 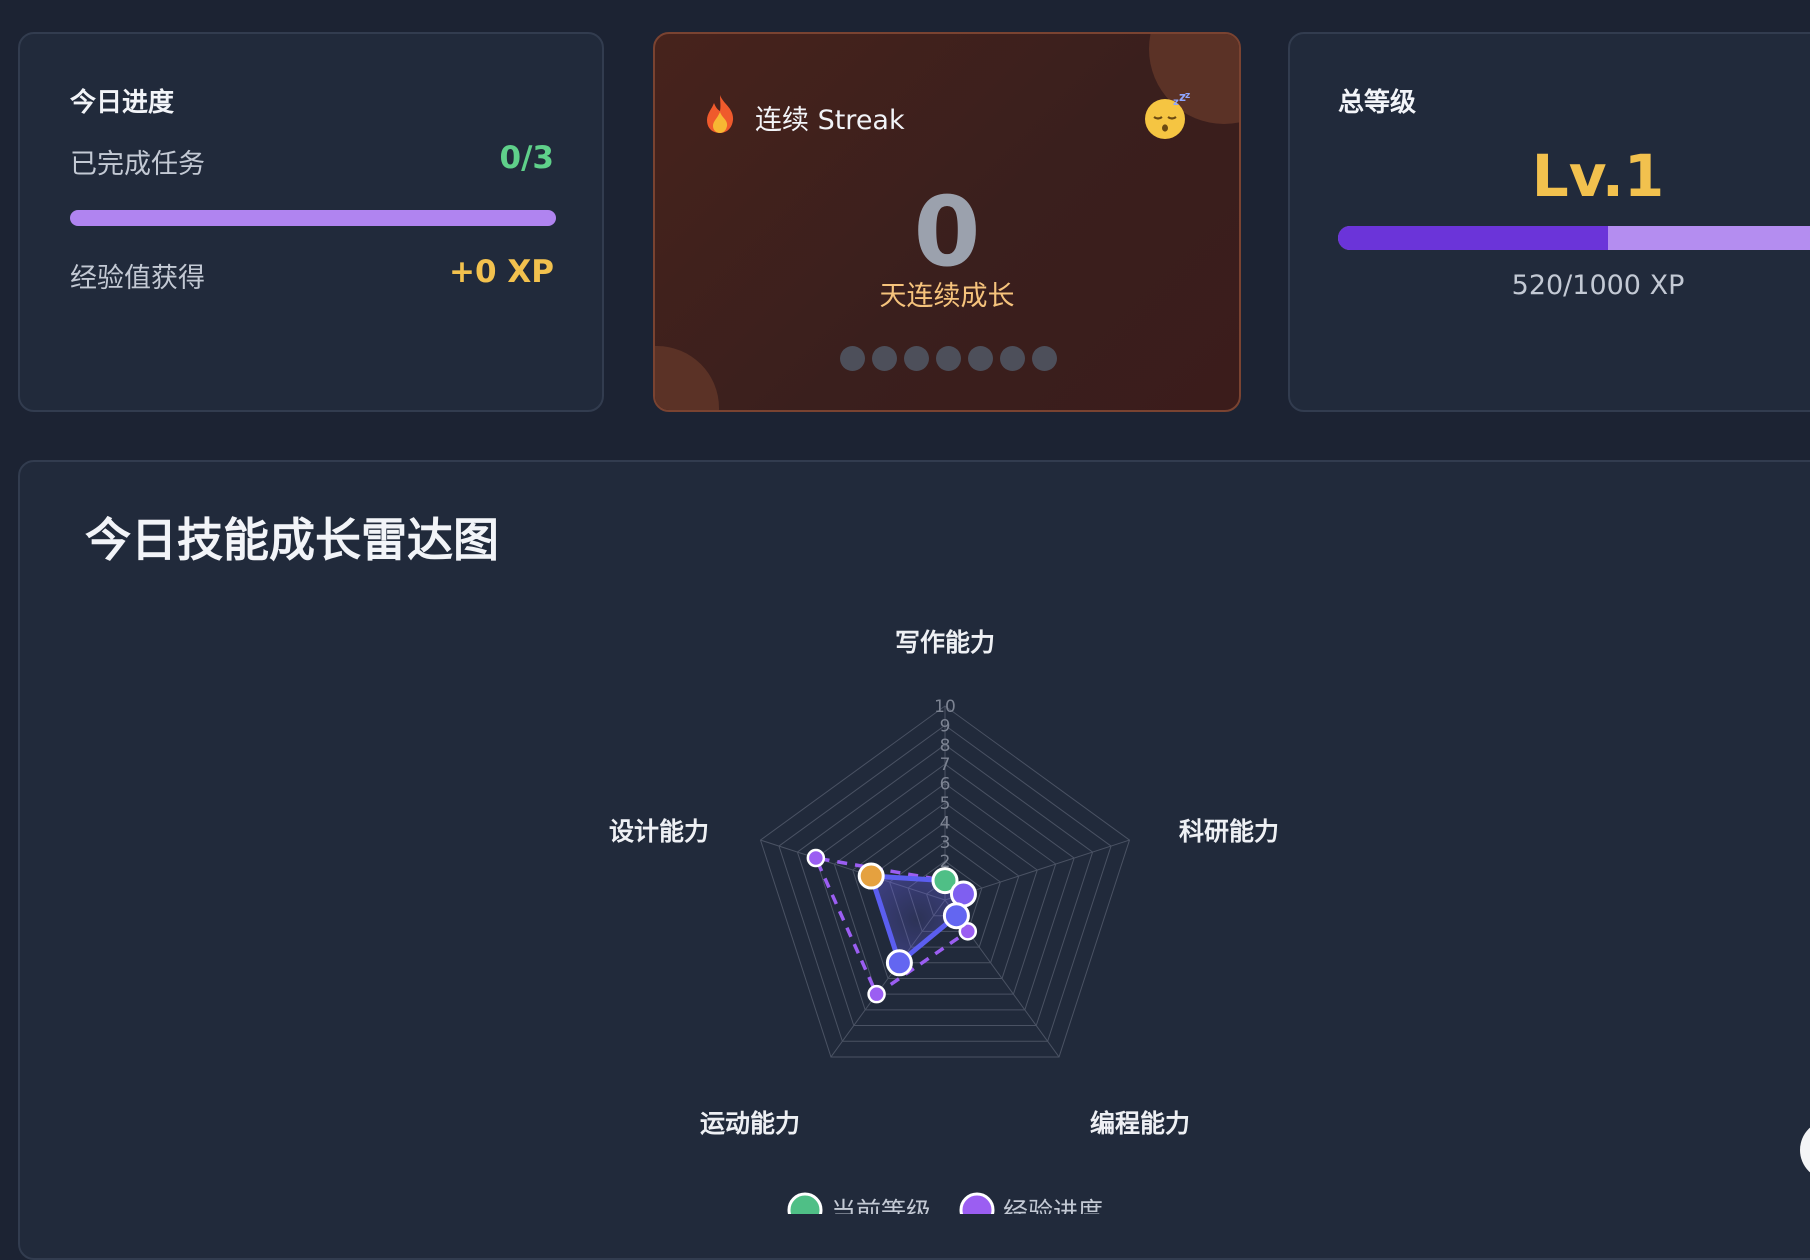 I want to click on radar-axis-label: 运动能力, so click(x=750, y=1123).